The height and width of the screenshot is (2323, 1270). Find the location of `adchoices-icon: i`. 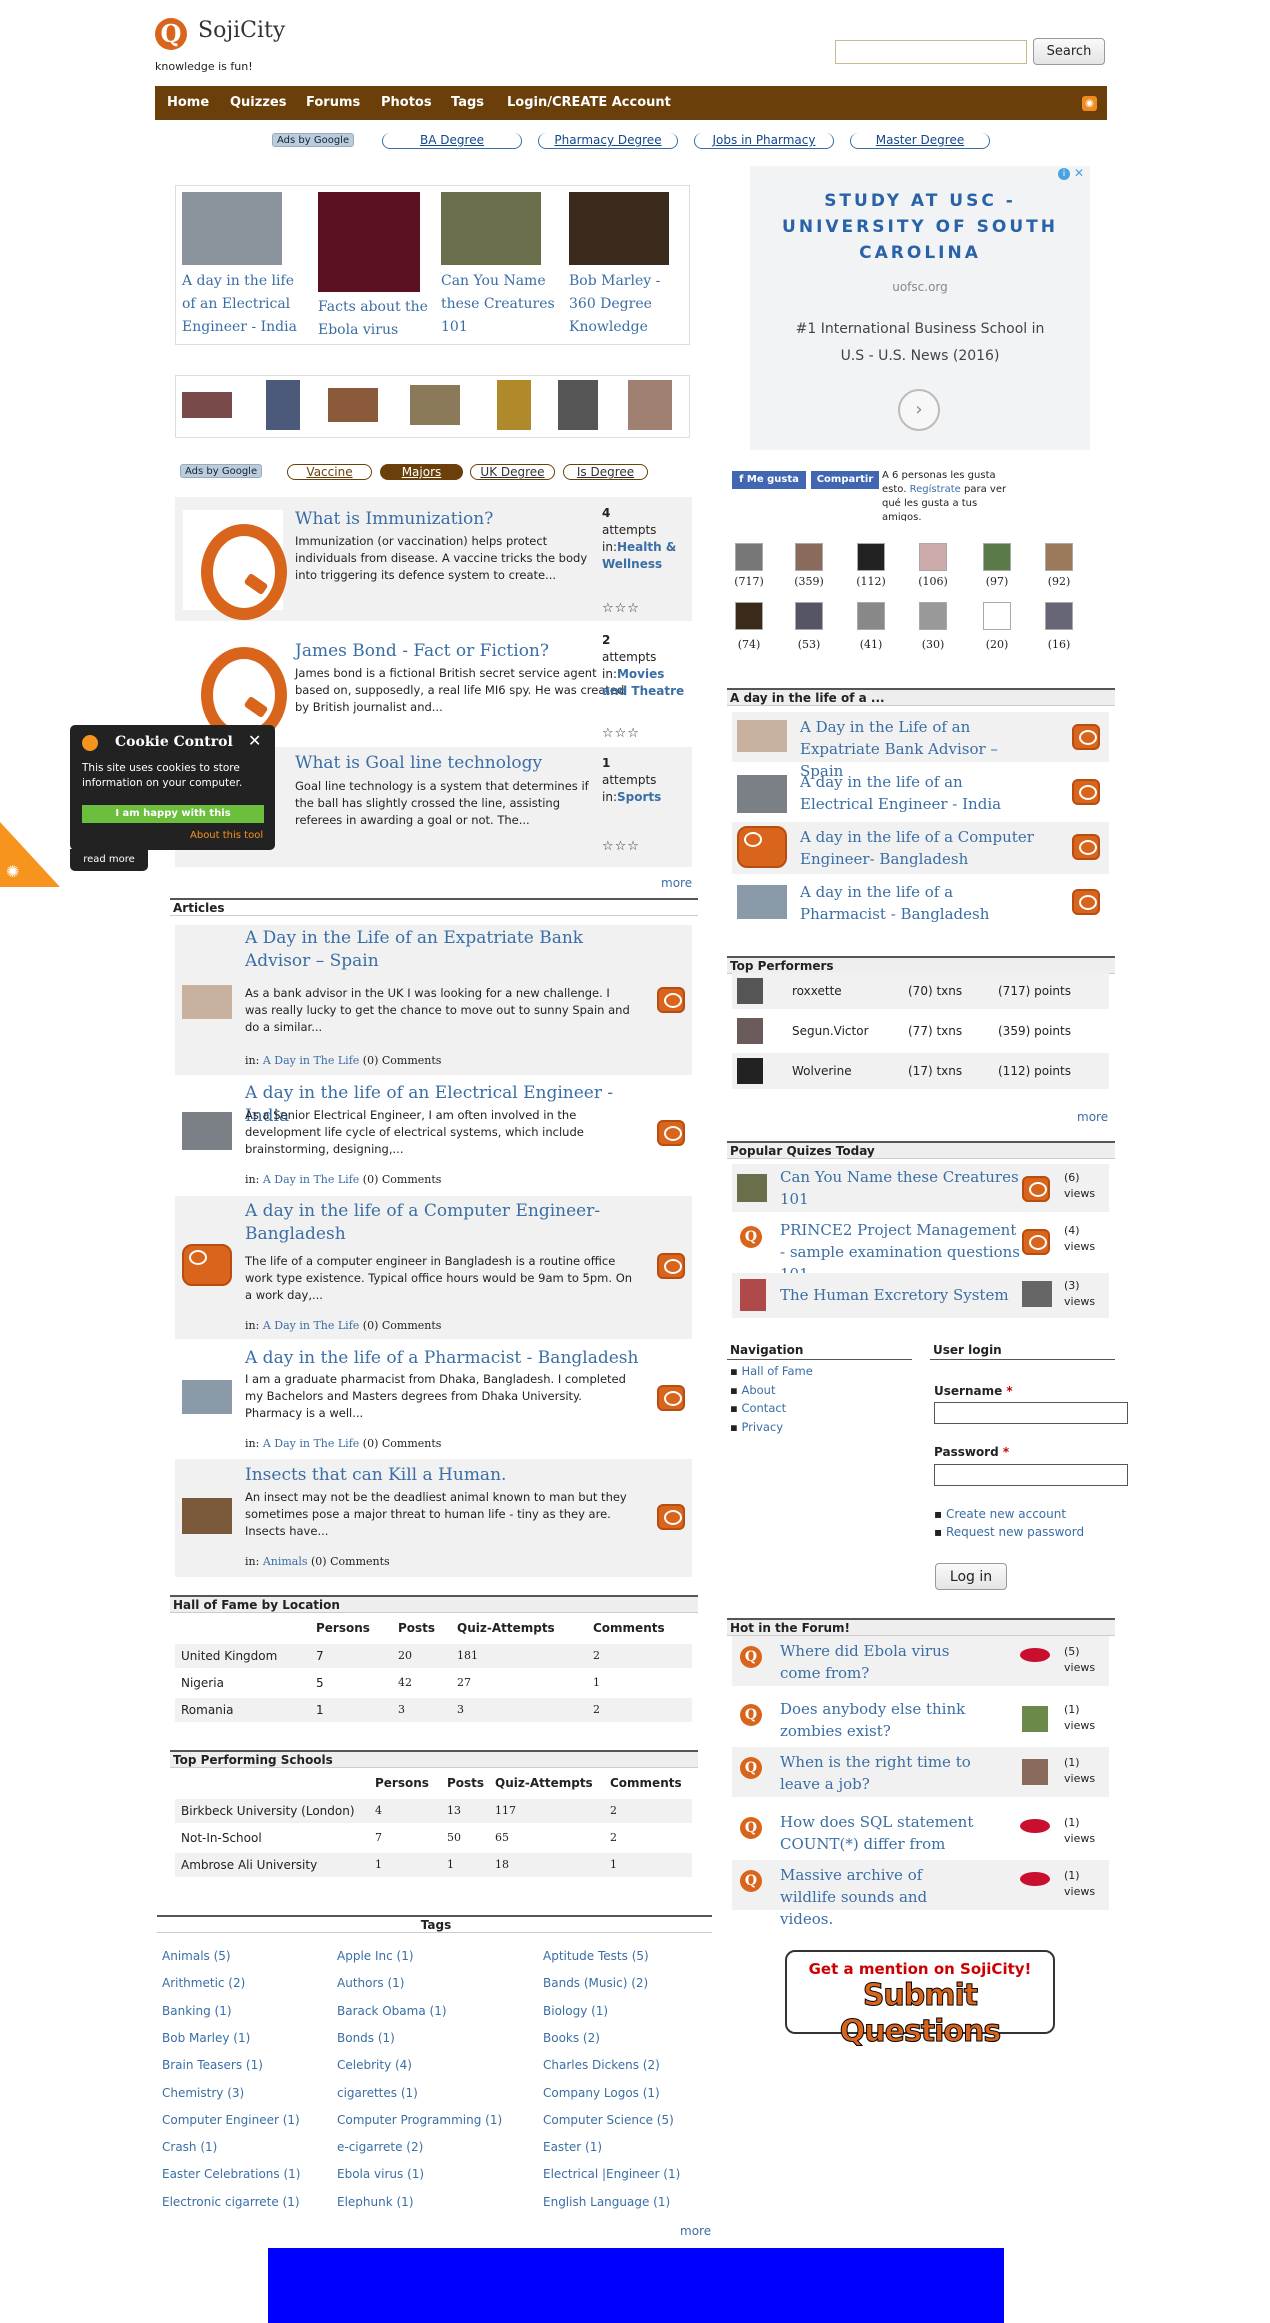

adchoices-icon: i is located at coordinates (1064, 174).